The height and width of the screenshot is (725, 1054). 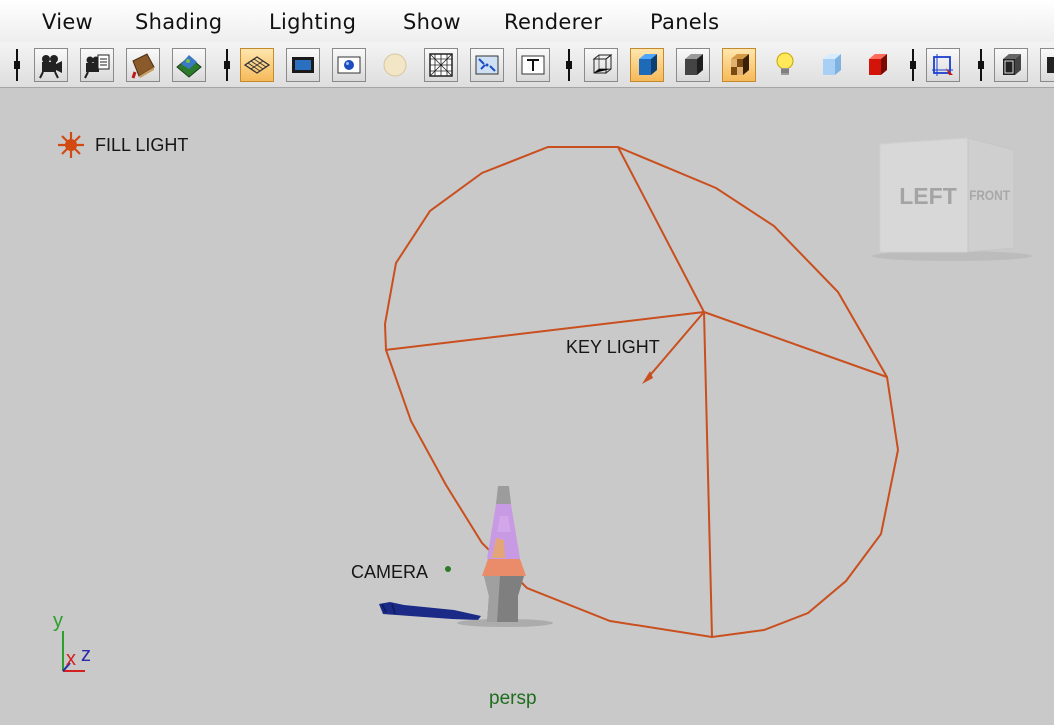 What do you see at coordinates (505, 556) in the screenshot?
I see `lava-lamp-model` at bounding box center [505, 556].